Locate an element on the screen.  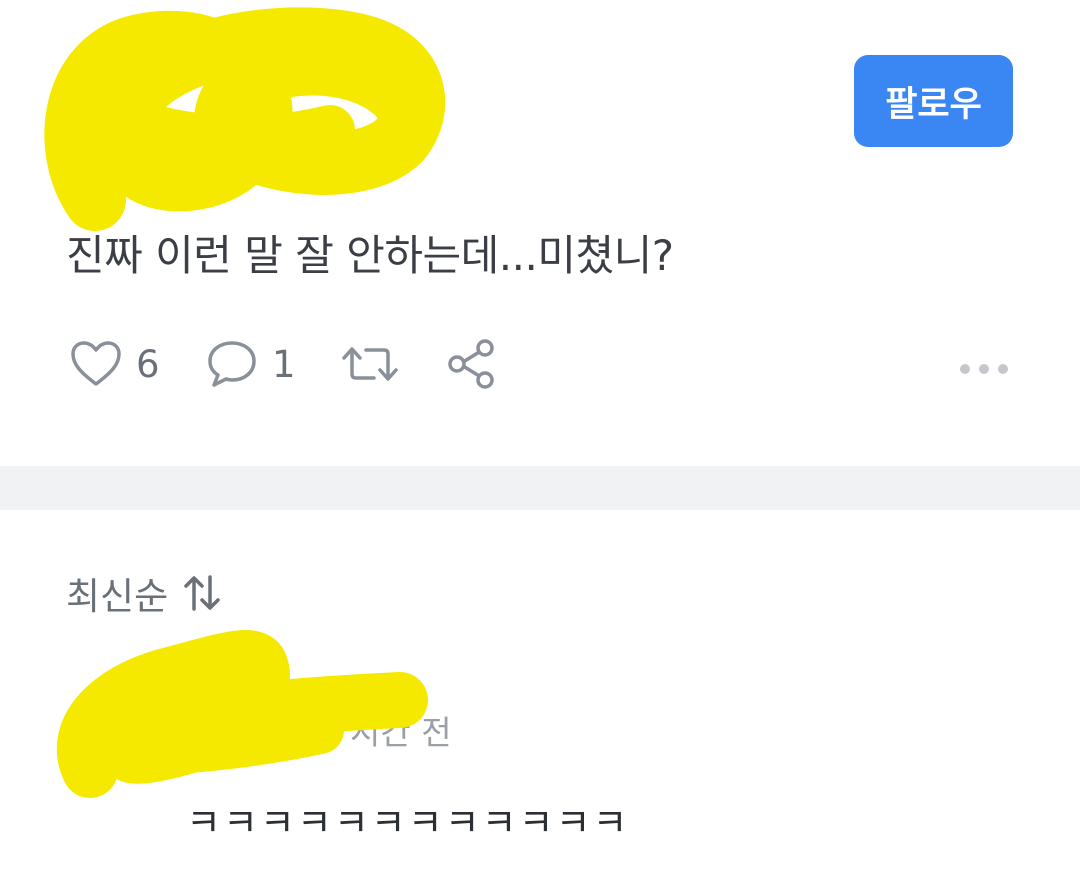
comment-text: ㅋㅋㅋㅋㅋㅋㅋㅋㅋㅋㅋㅋ is located at coordinates (408, 823).